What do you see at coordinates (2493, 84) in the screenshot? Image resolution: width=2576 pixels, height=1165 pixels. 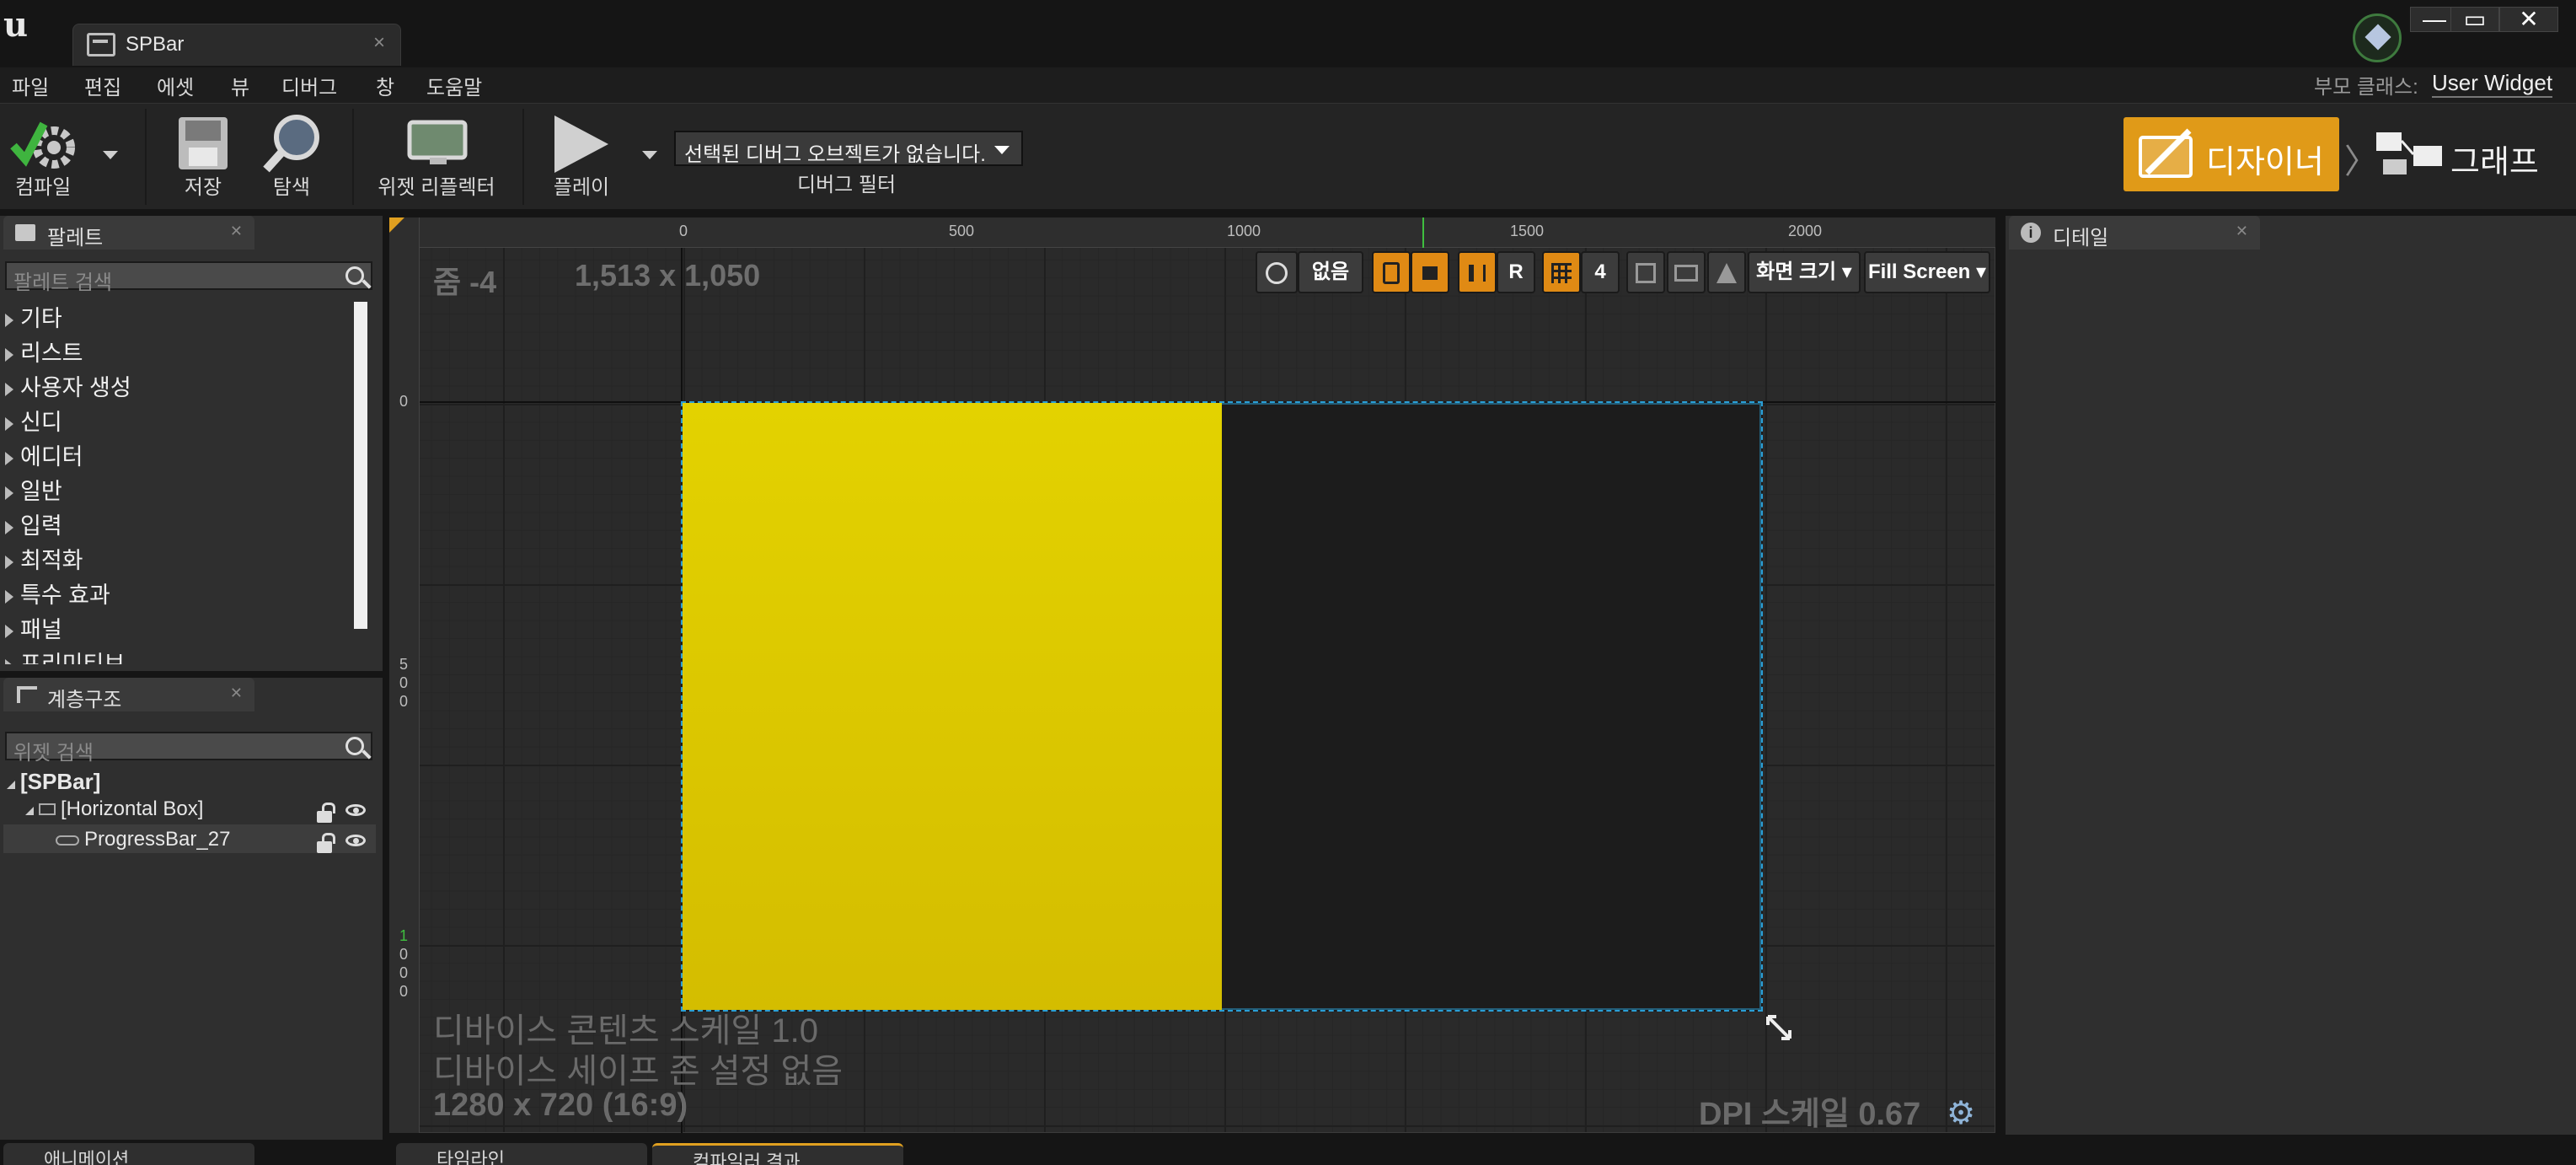 I see `parent-class-link: User Widget` at bounding box center [2493, 84].